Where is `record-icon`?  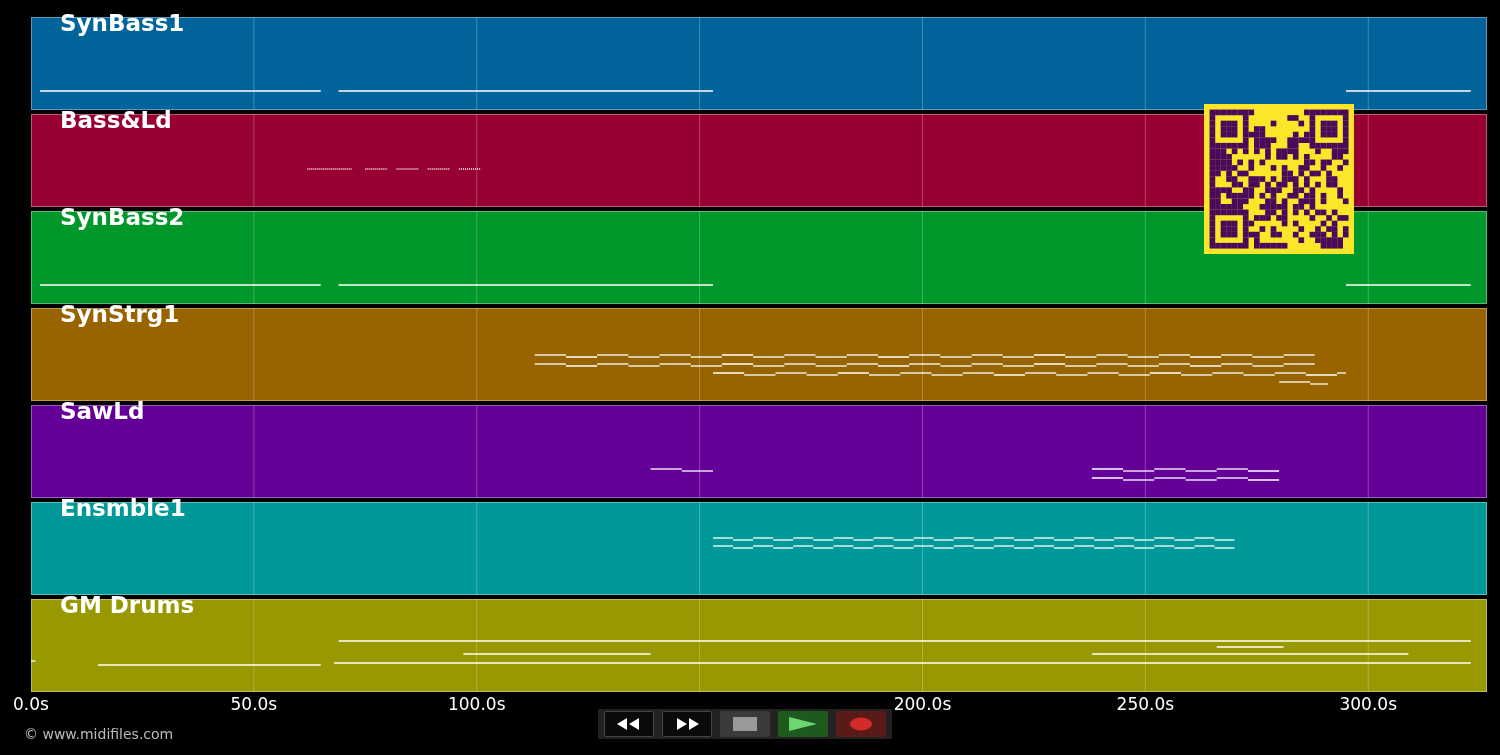 record-icon is located at coordinates (861, 724).